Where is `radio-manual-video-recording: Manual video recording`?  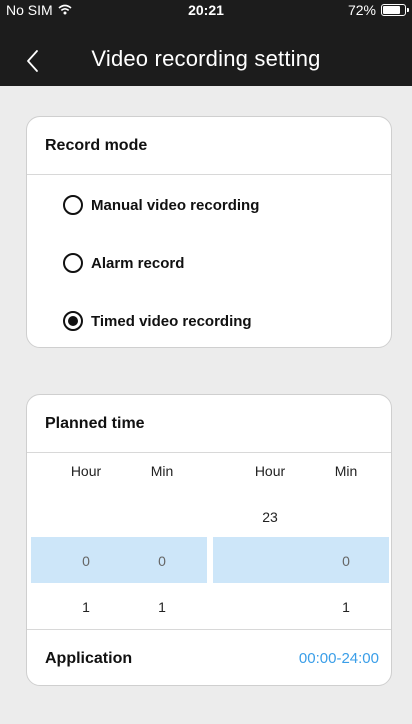 radio-manual-video-recording: Manual video recording is located at coordinates (161, 205).